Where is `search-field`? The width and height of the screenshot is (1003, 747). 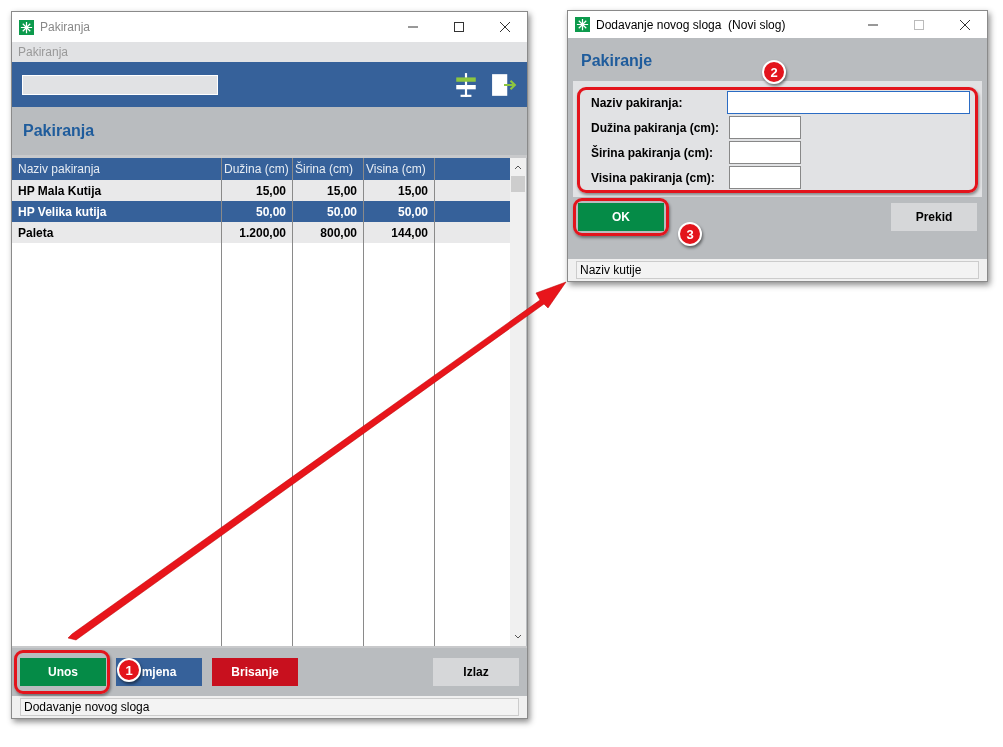 search-field is located at coordinates (120, 84).